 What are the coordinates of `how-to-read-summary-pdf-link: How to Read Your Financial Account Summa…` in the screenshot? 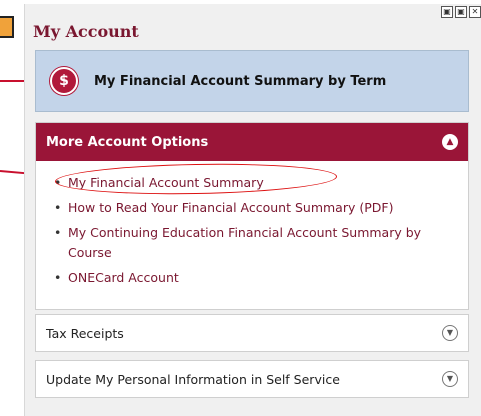 It's located at (230, 207).